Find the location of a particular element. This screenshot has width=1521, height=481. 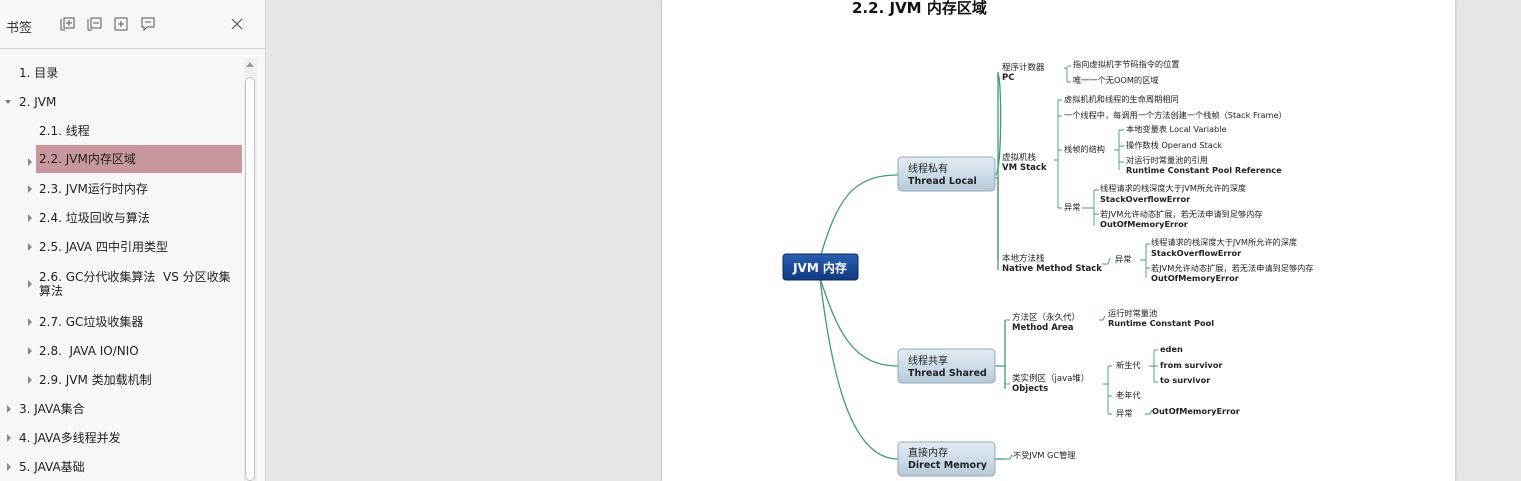

bookmark-item: 2.3. JVM运行时内存 is located at coordinates (121, 189).